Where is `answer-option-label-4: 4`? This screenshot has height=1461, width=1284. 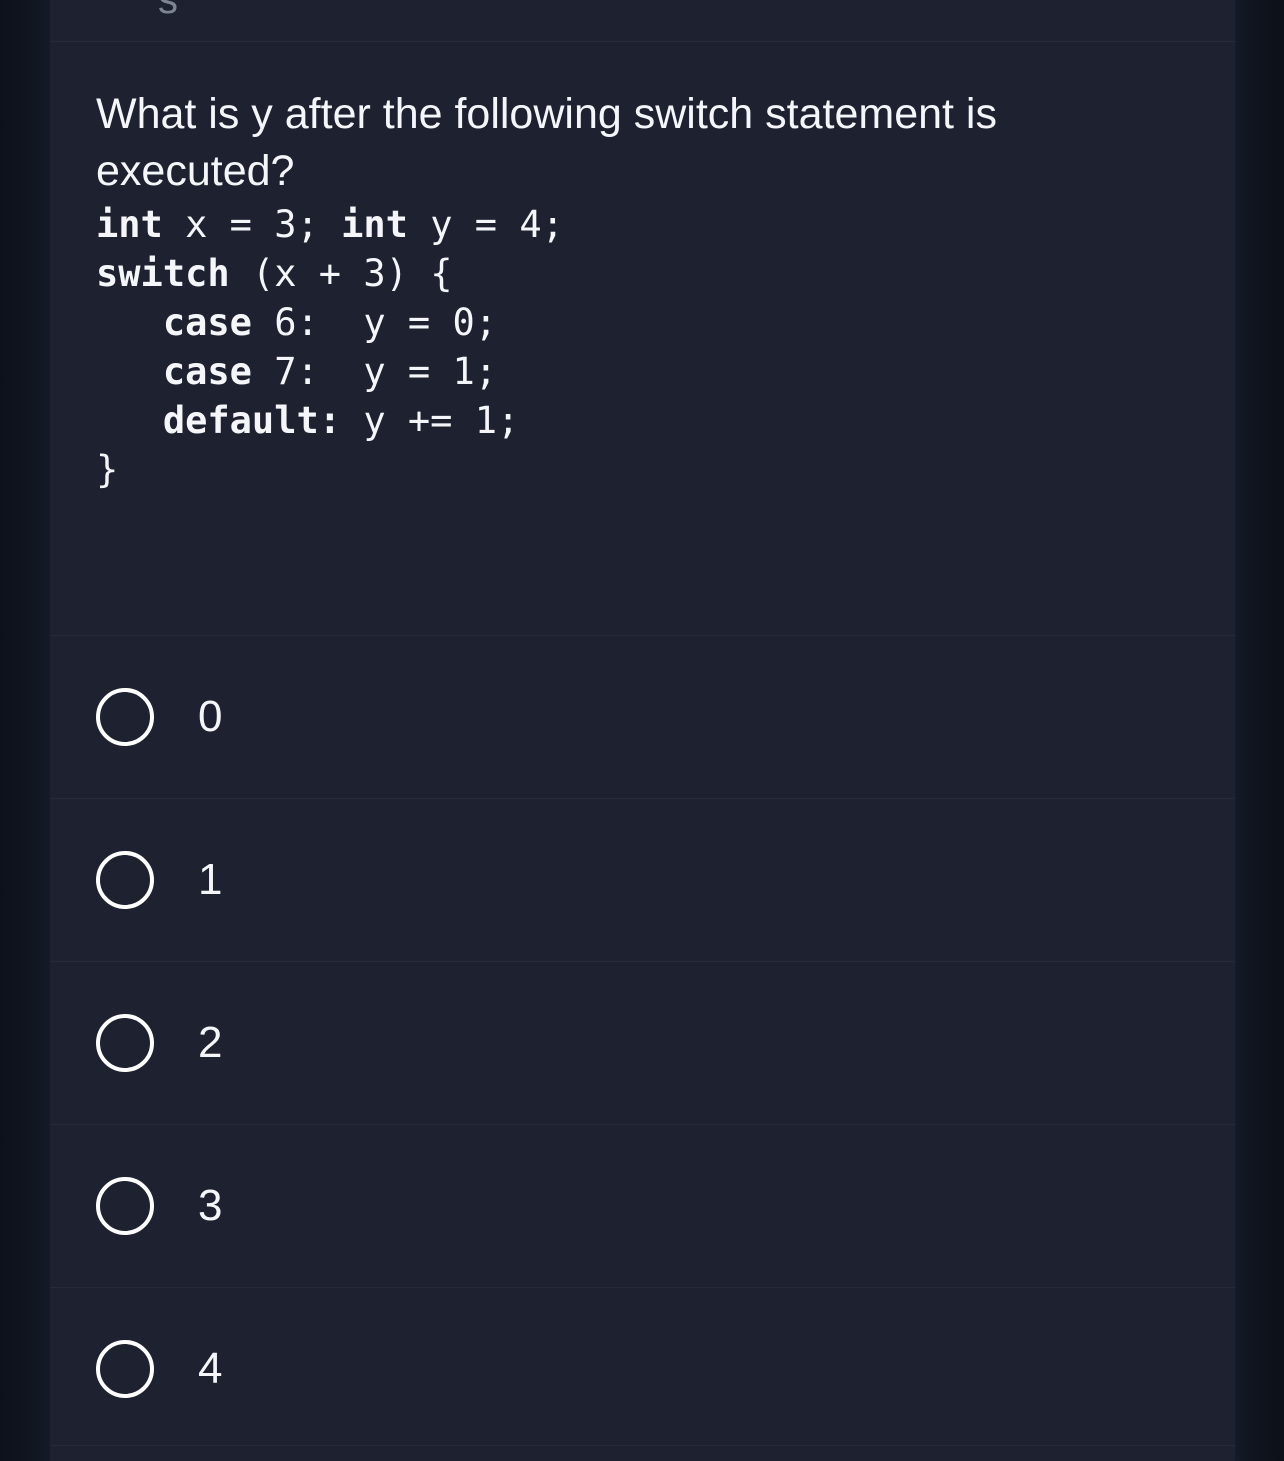 answer-option-label-4: 4 is located at coordinates (210, 1368).